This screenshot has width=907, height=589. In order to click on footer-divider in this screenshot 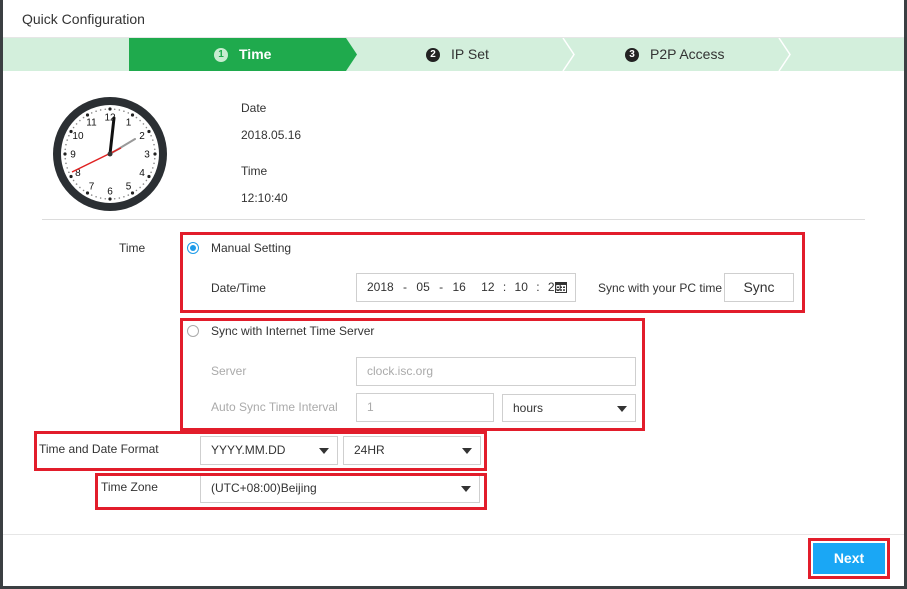, I will do `click(453, 534)`.